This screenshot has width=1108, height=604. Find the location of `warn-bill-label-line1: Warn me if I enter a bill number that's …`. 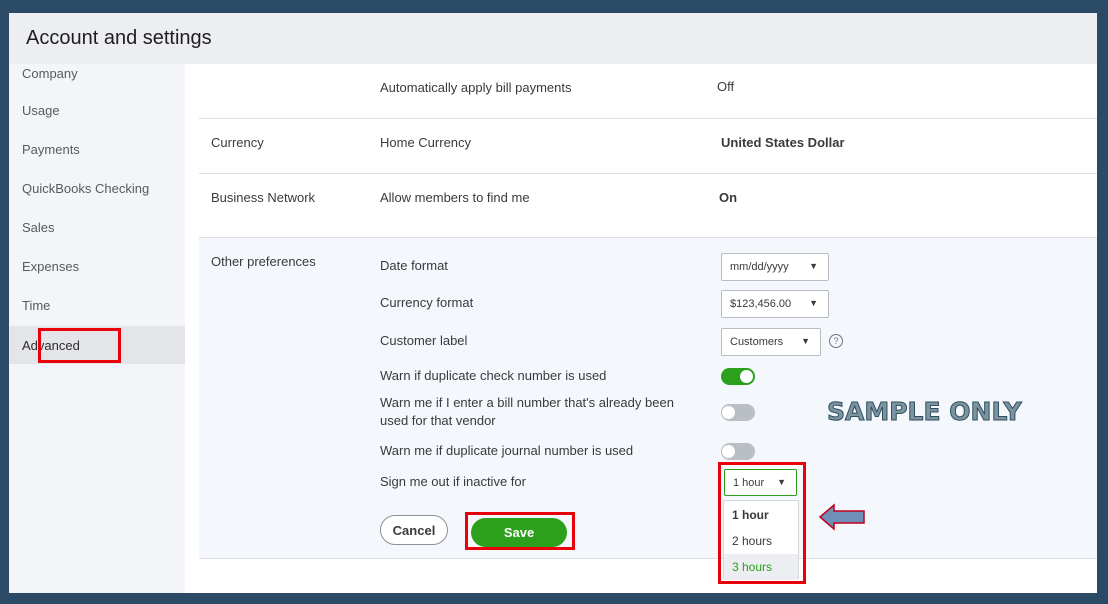

warn-bill-label-line1: Warn me if I enter a bill number that's … is located at coordinates (527, 402).